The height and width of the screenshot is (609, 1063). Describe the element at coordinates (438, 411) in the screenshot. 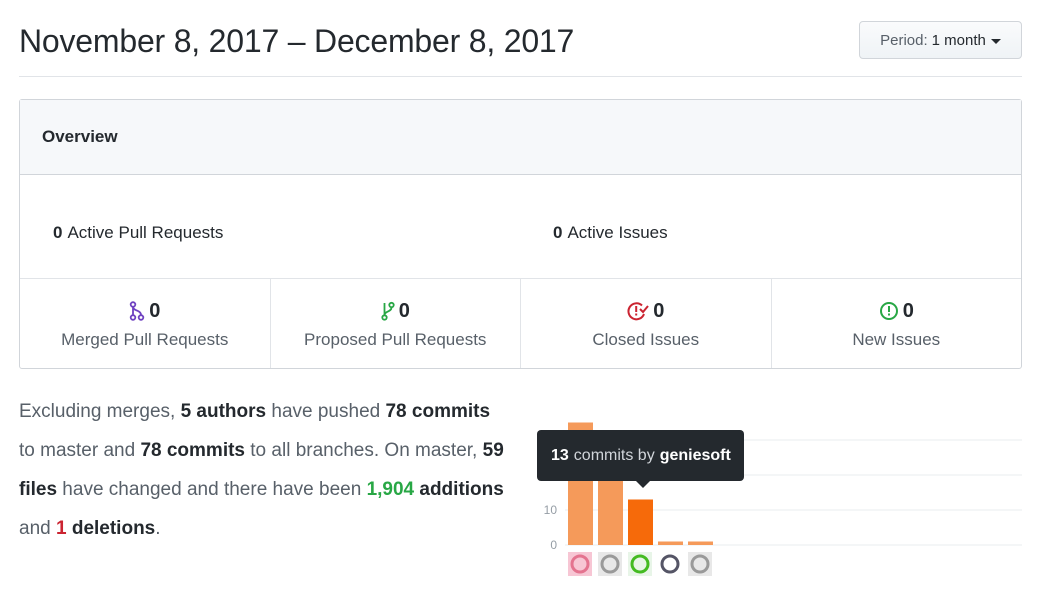

I see `commits-to-master: 78 commits` at that location.